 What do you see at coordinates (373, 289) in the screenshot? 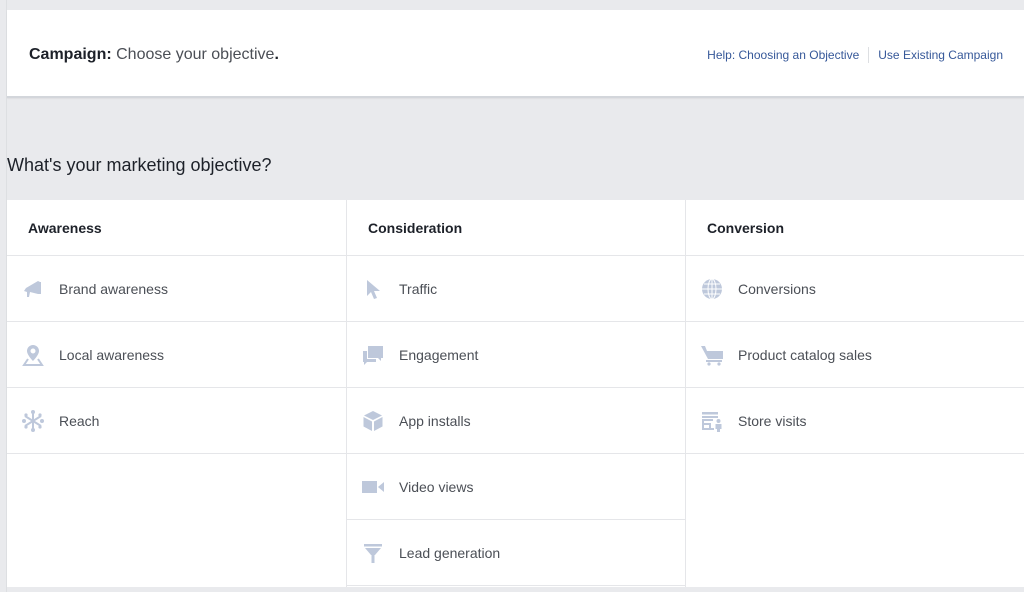
I see `cursor-icon` at bounding box center [373, 289].